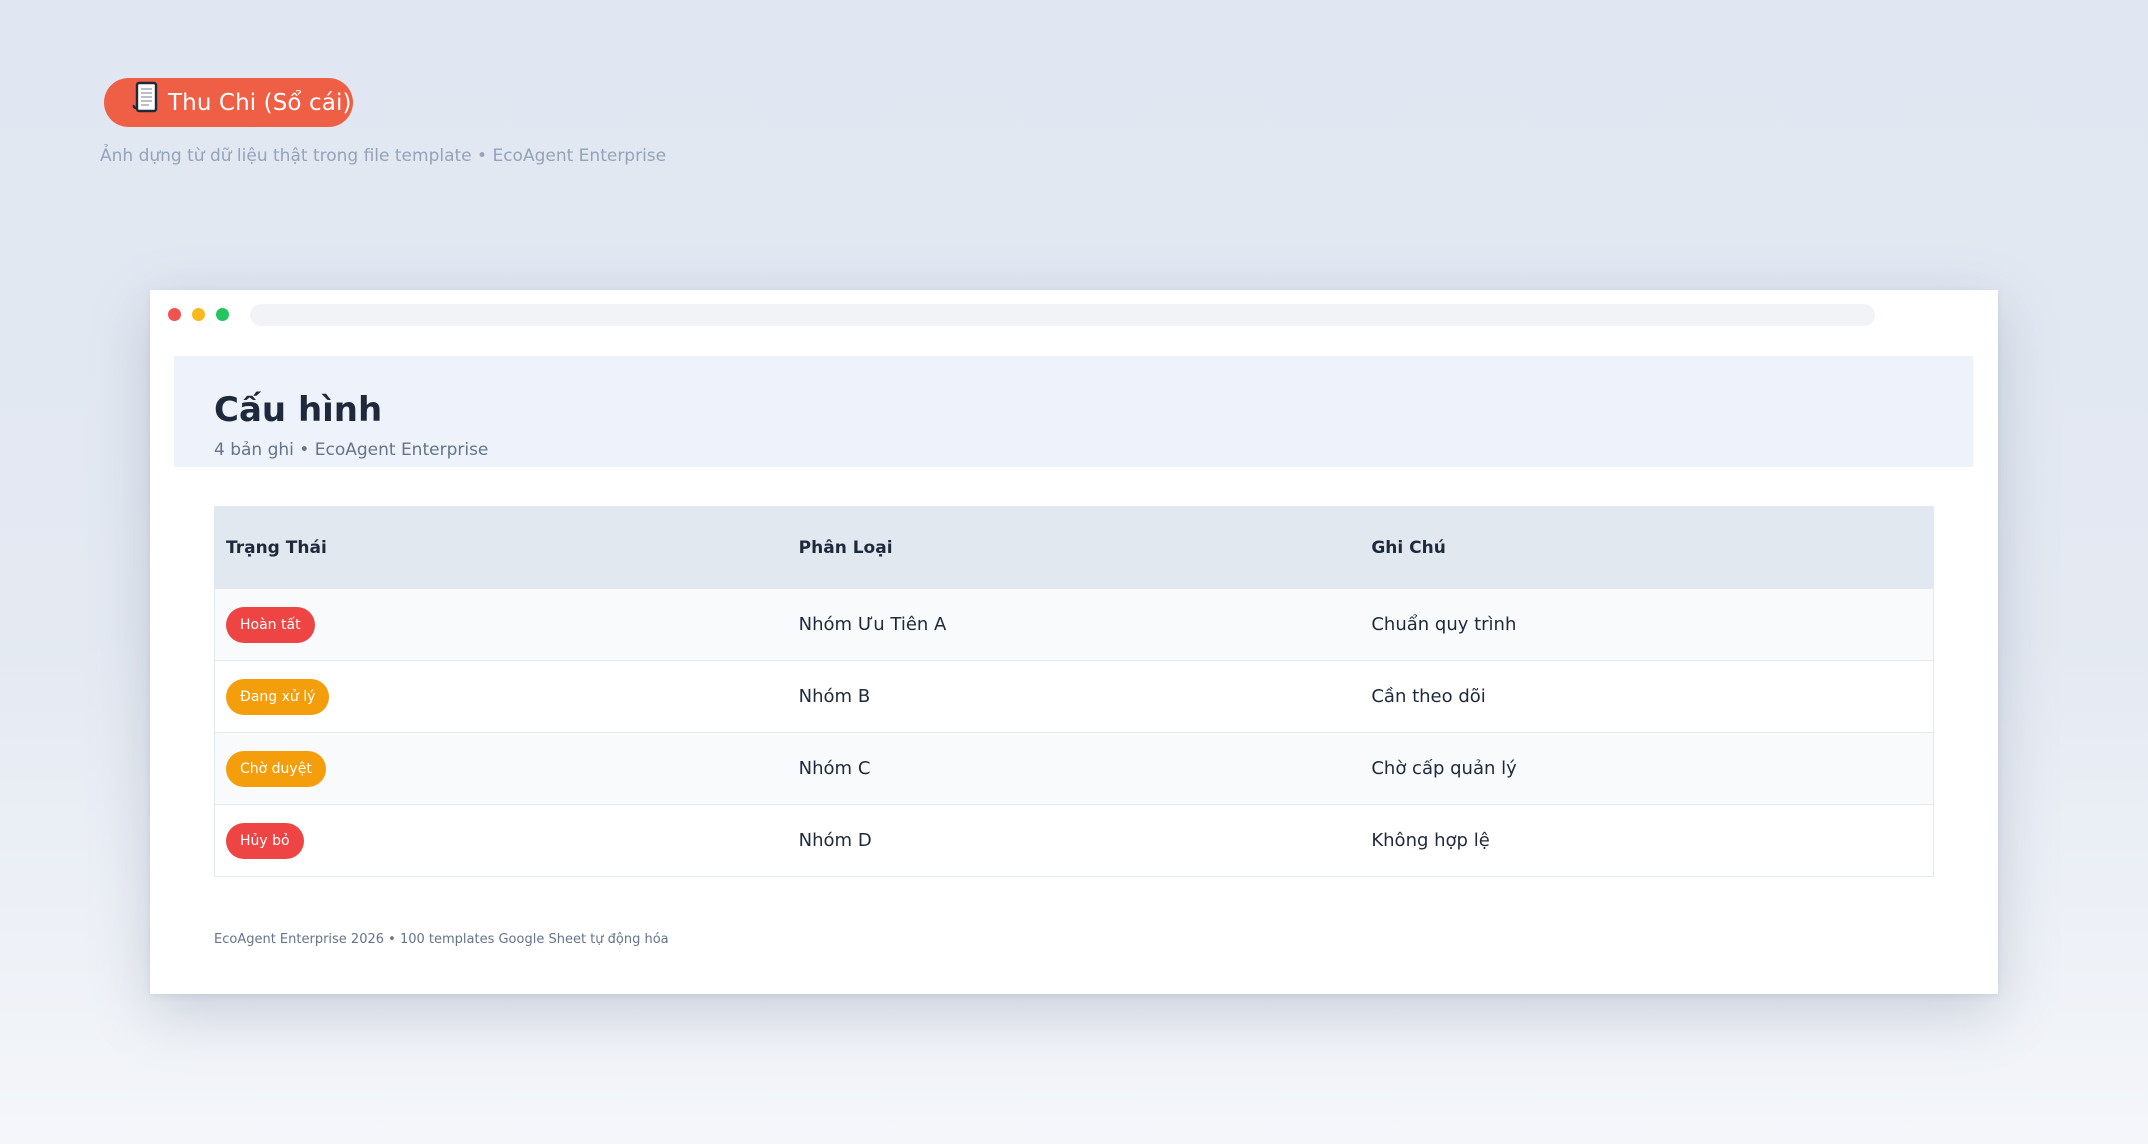 The height and width of the screenshot is (1144, 2148). What do you see at coordinates (1428, 696) in the screenshot?
I see `note-cell: Cần theo dõi` at bounding box center [1428, 696].